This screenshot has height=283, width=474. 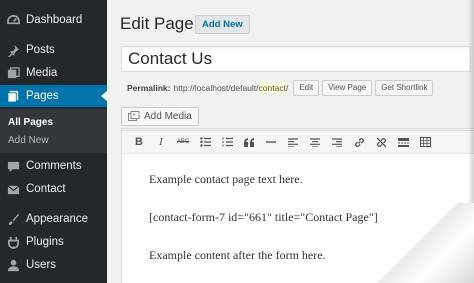 I want to click on editor-tabs-divider, so click(x=297, y=128).